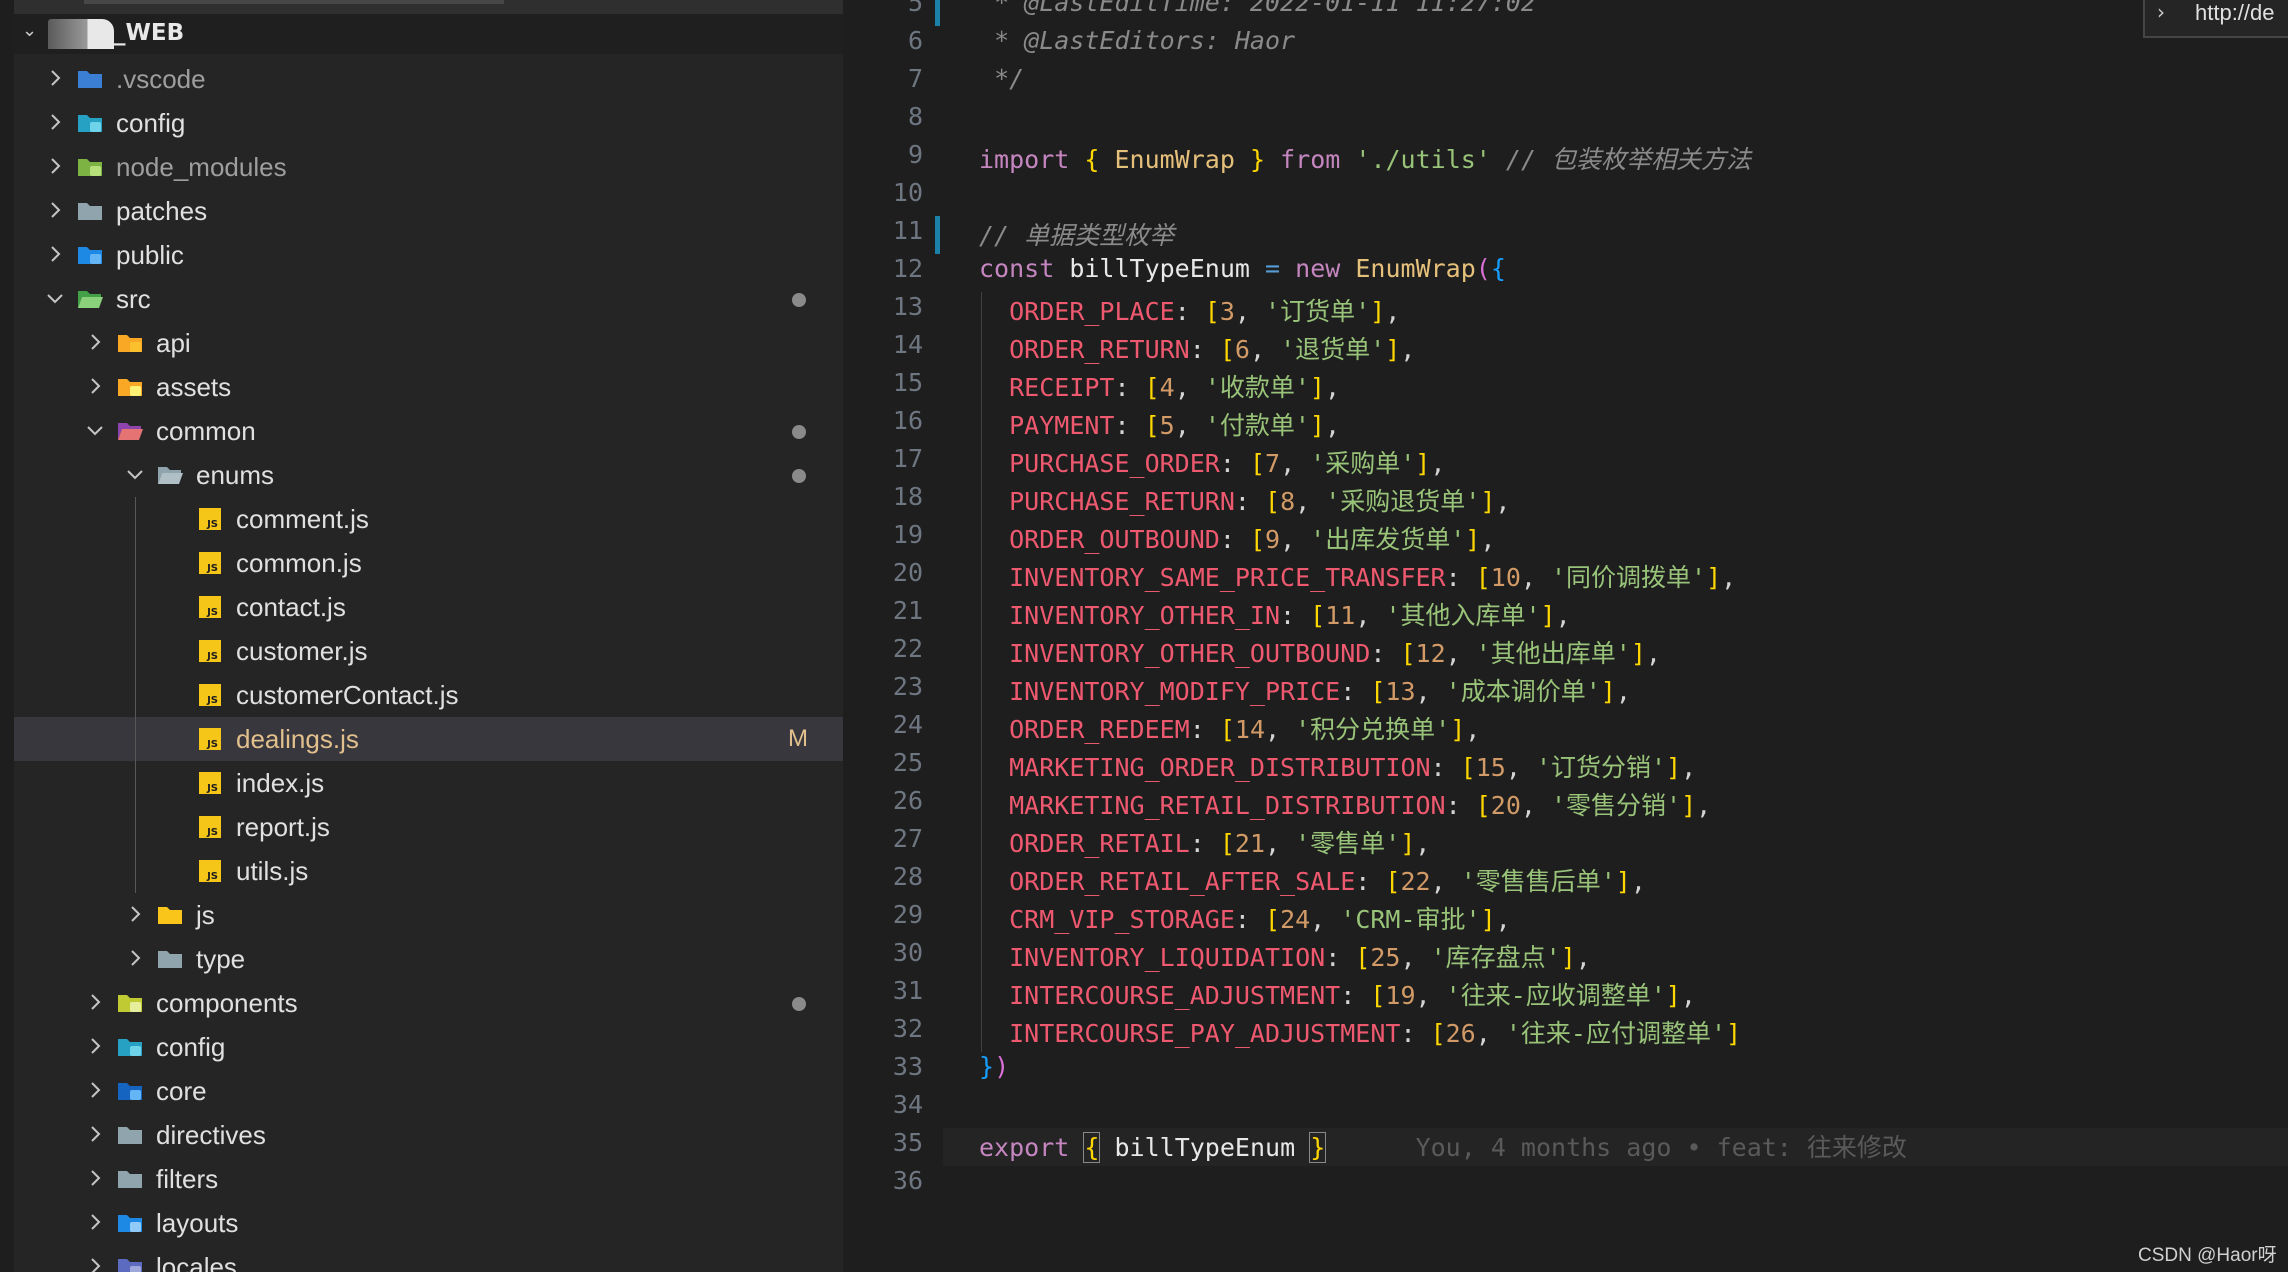 Image resolution: width=2288 pixels, height=1272 pixels. What do you see at coordinates (302, 519) in the screenshot?
I see `tree-item-label: comment.js` at bounding box center [302, 519].